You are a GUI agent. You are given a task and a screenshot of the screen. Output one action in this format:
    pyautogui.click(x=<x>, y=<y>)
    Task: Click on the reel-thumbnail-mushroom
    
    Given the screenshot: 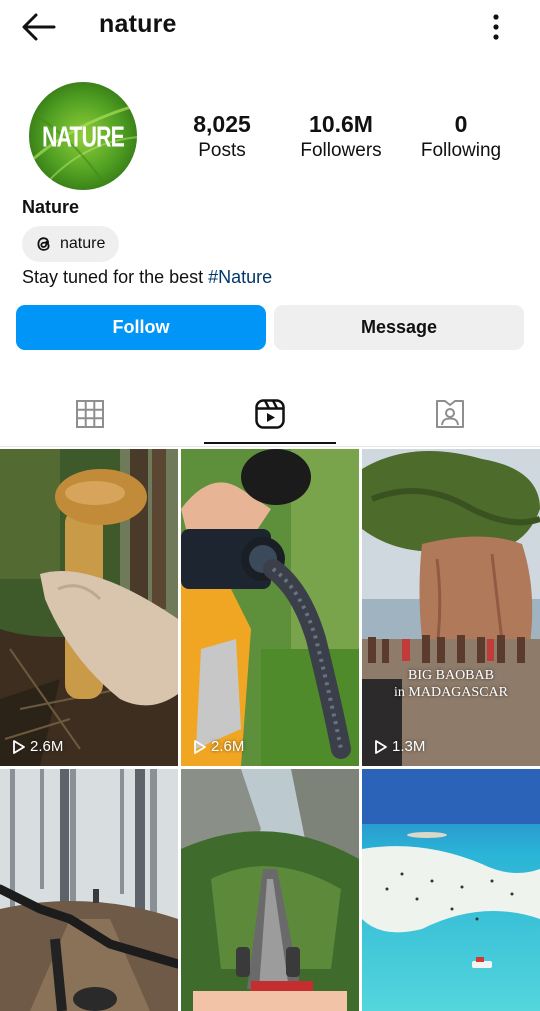 What is the action you would take?
    pyautogui.click(x=89, y=607)
    